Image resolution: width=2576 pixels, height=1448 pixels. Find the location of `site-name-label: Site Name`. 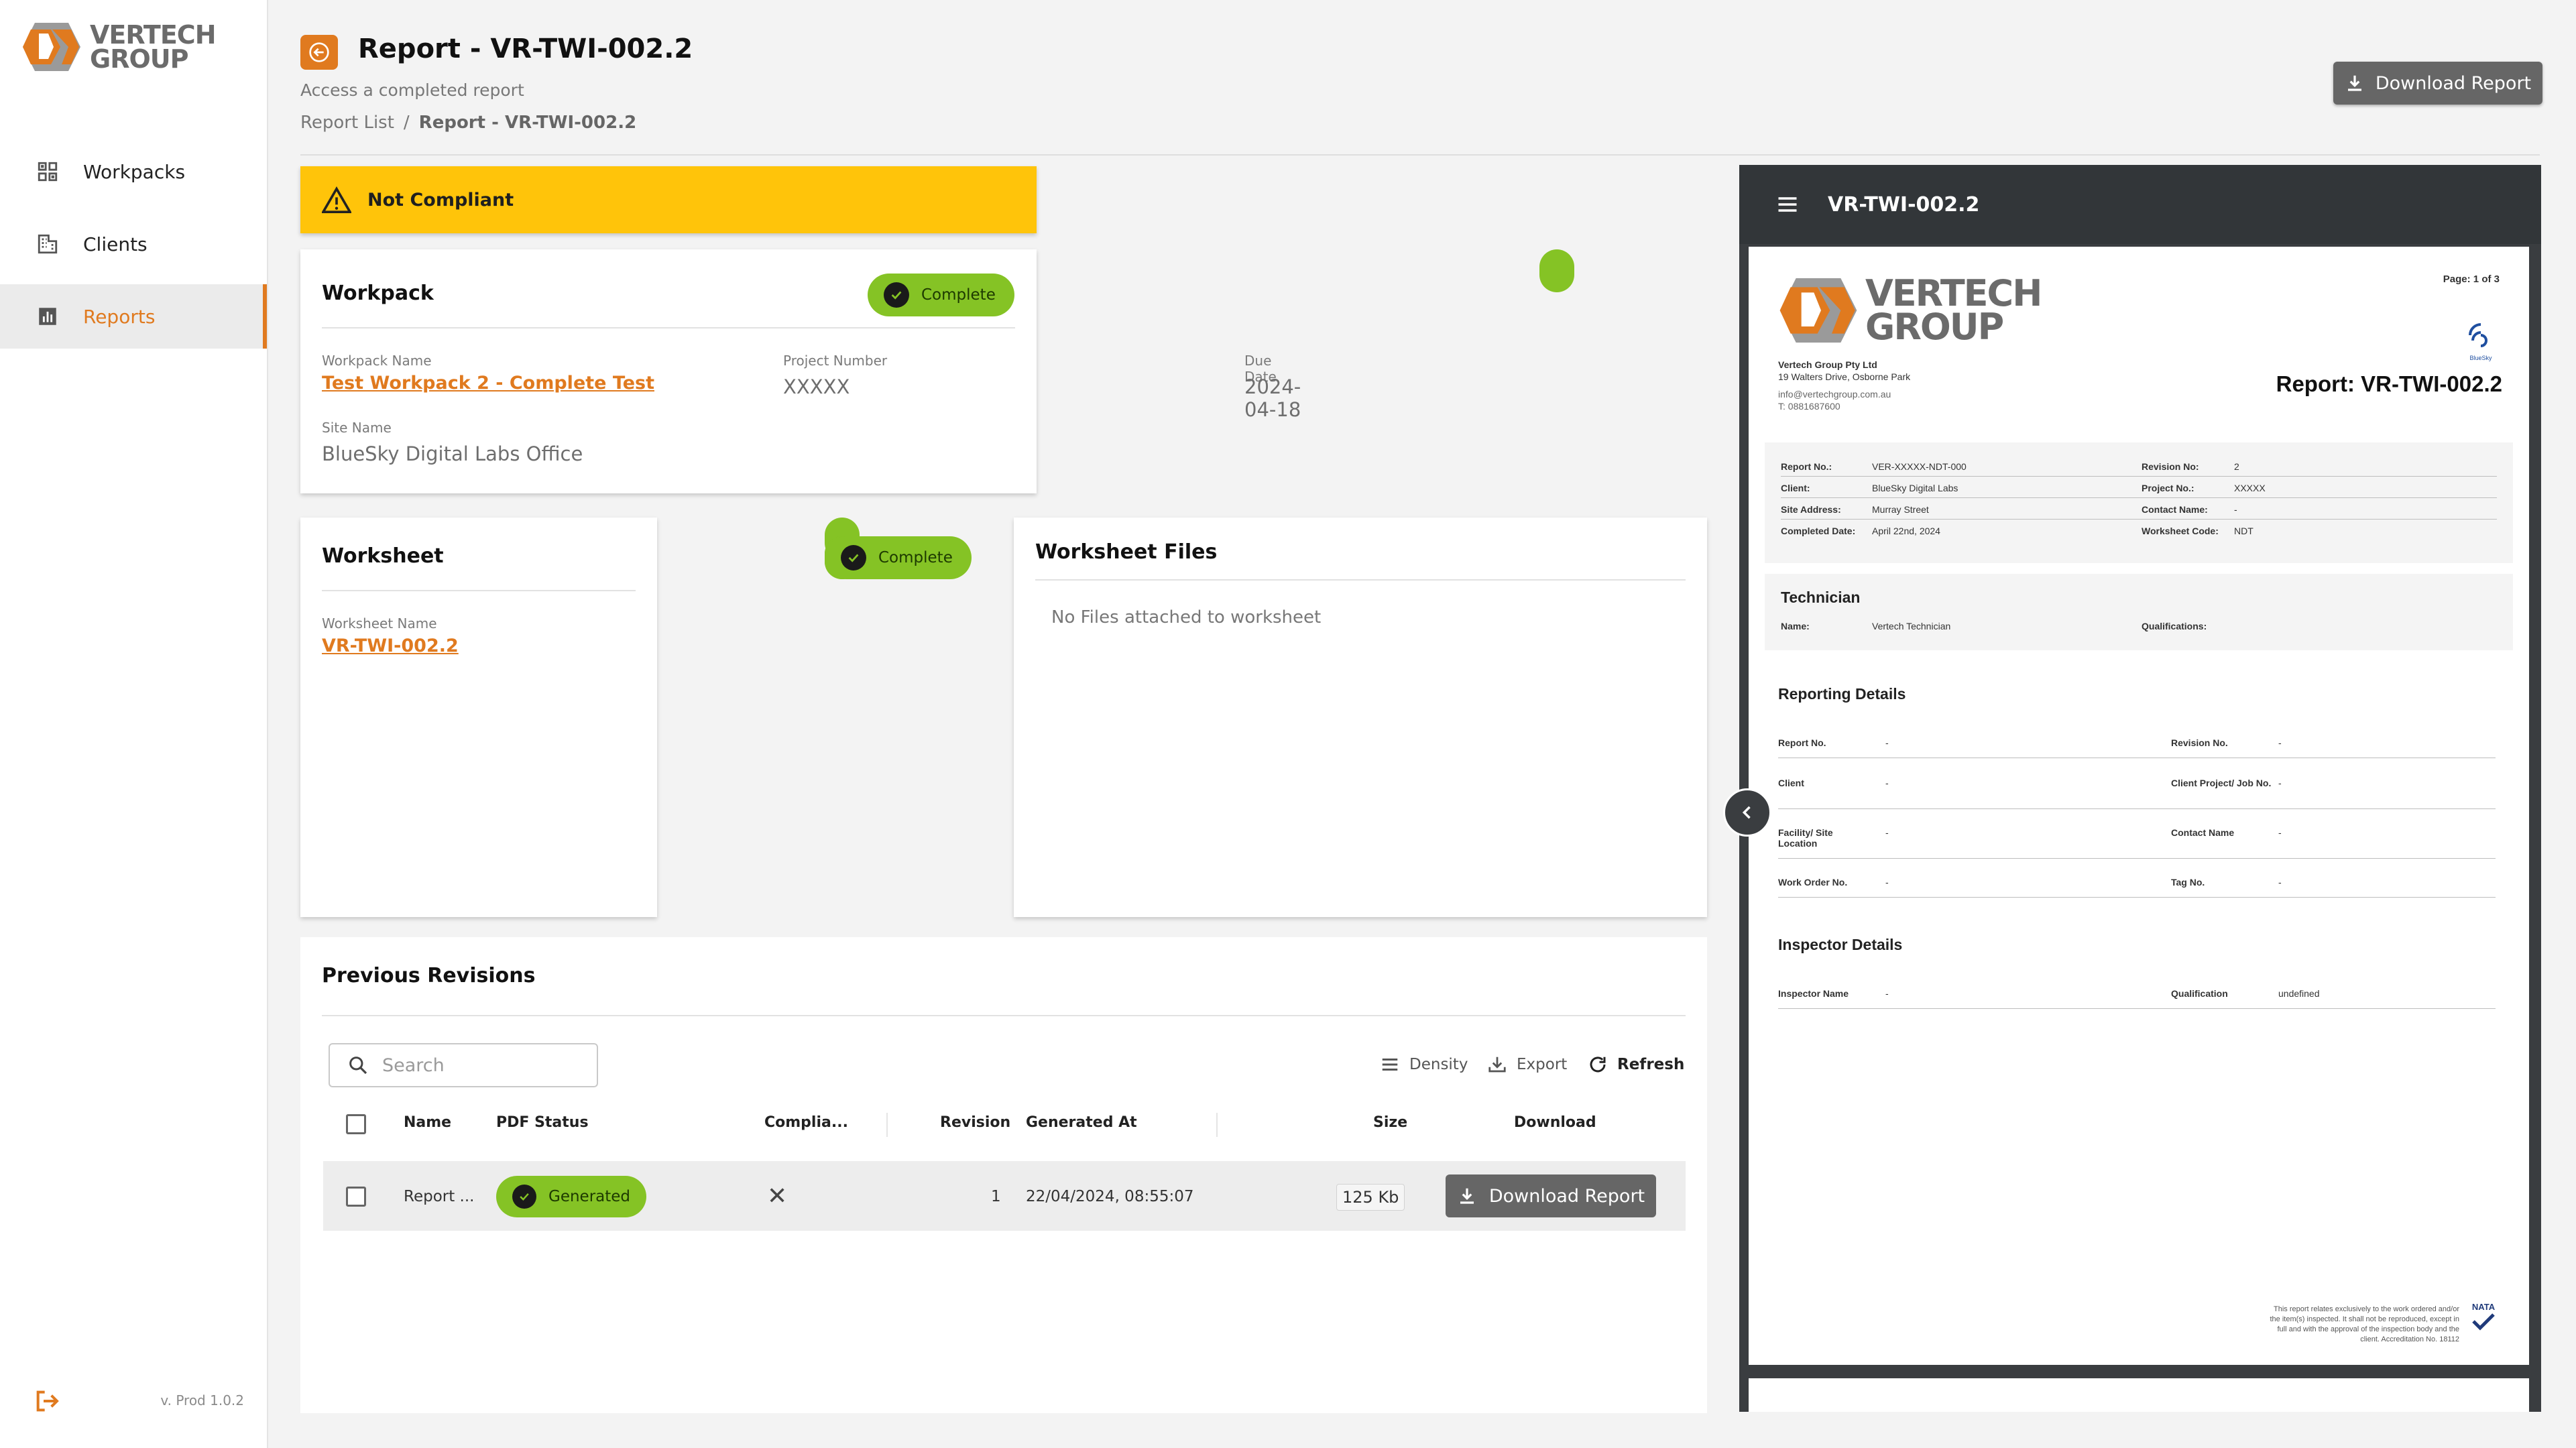

site-name-label: Site Name is located at coordinates (357, 428).